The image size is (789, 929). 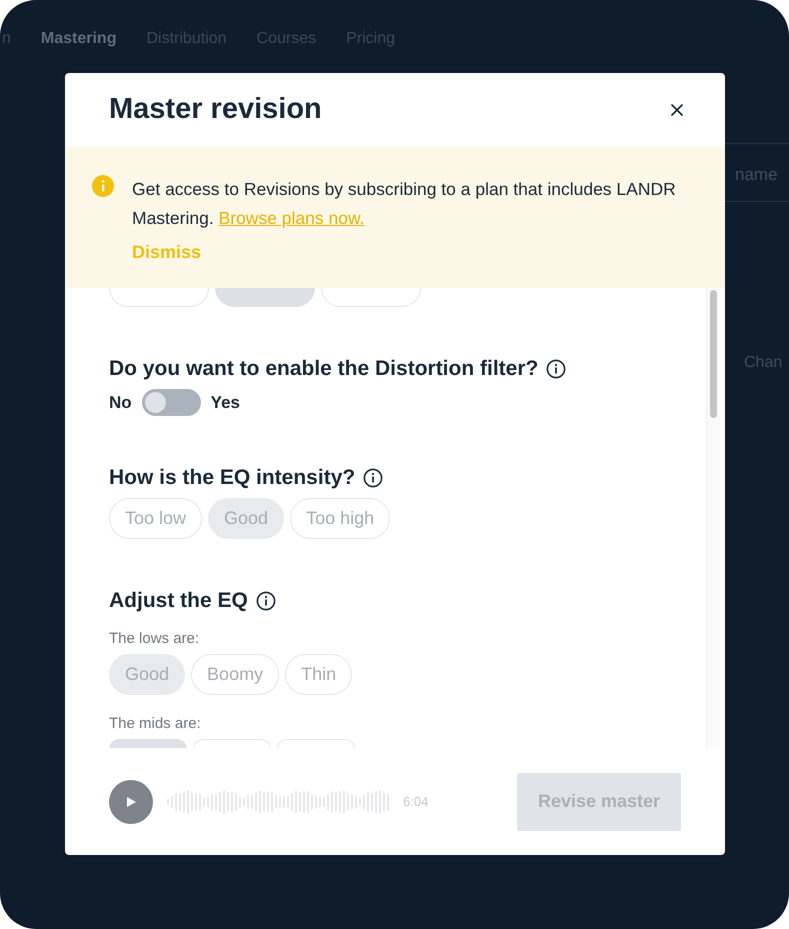 I want to click on browse-plans-link: Browse plans now., so click(x=291, y=218).